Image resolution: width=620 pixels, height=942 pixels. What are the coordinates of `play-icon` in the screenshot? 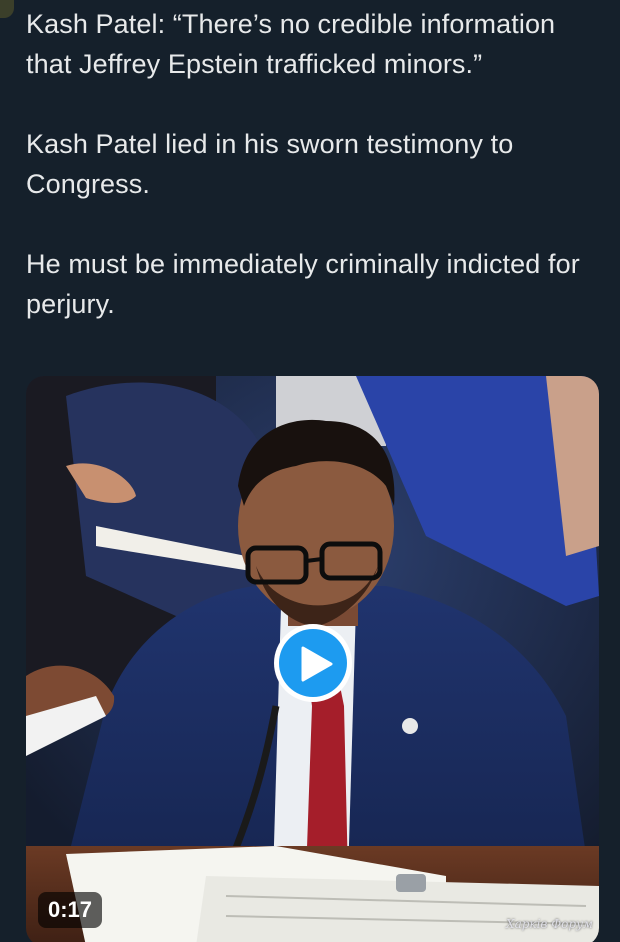 It's located at (317, 664).